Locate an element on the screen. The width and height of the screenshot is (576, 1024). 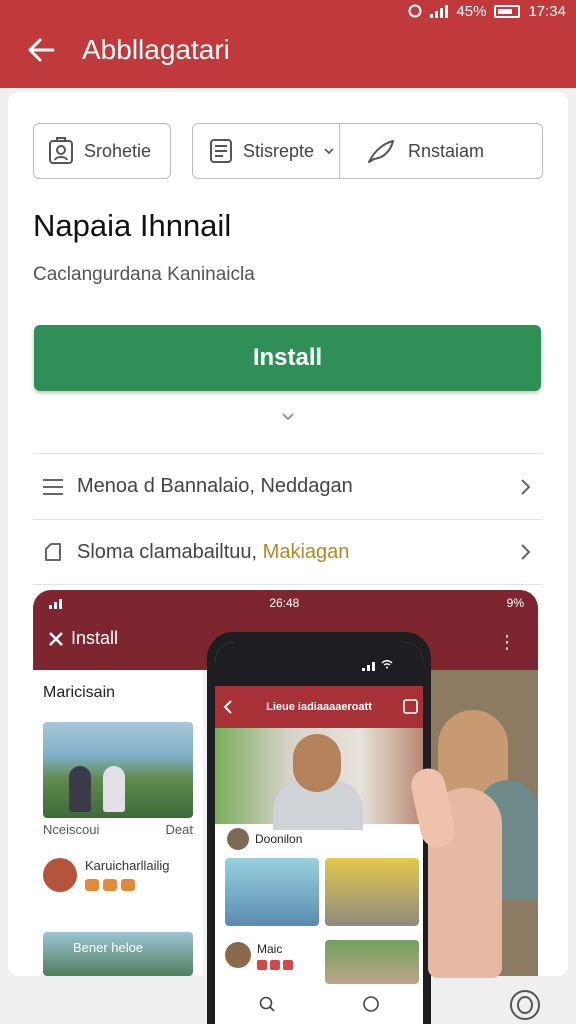
chip-button-3: Rnstaiam is located at coordinates (441, 151).